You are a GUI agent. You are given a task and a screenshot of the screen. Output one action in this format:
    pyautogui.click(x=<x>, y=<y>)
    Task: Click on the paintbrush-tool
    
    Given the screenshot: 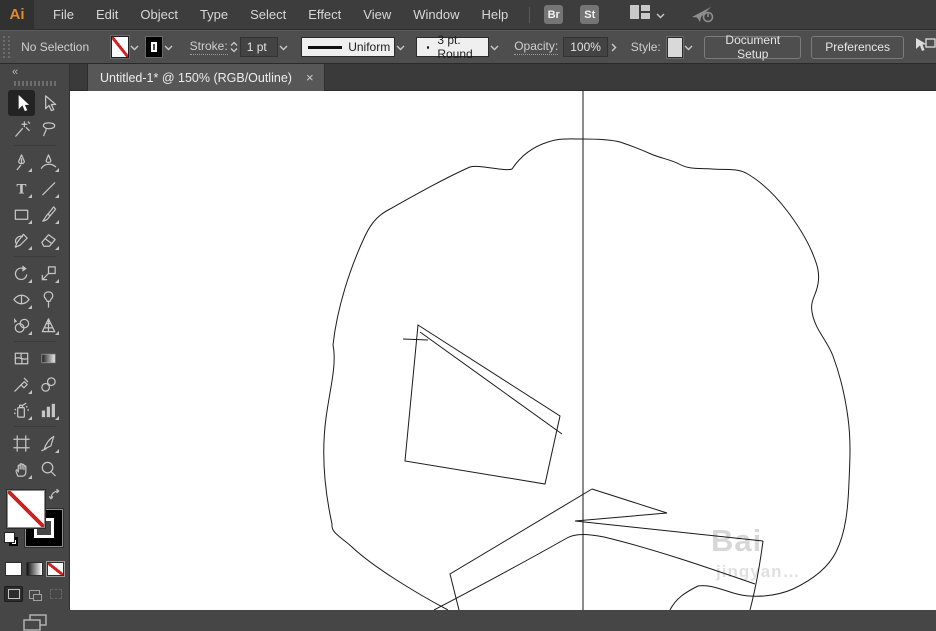 What is the action you would take?
    pyautogui.click(x=48, y=214)
    